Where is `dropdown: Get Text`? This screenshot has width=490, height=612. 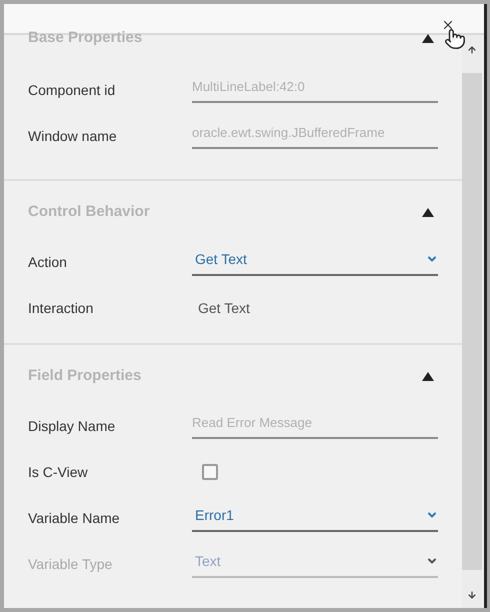
dropdown: Get Text is located at coordinates (315, 262).